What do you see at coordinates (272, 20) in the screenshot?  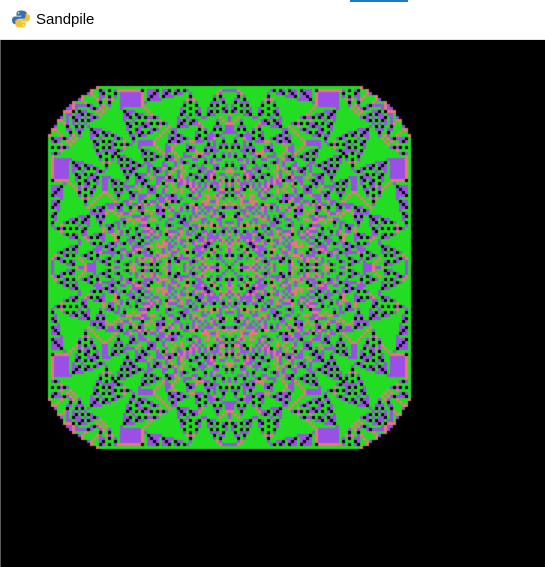 I see `title-bar: Sandpile` at bounding box center [272, 20].